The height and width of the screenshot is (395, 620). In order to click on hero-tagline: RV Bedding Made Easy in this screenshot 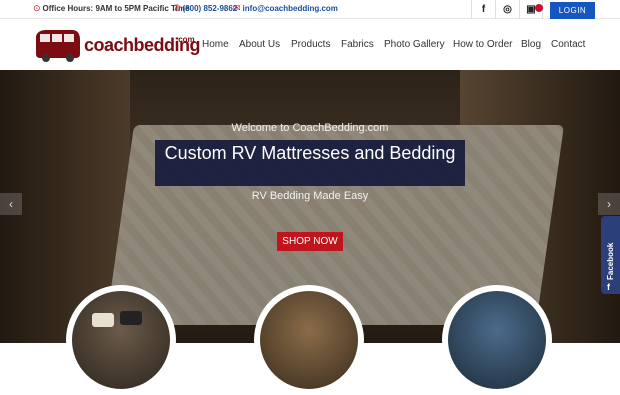, I will do `click(310, 196)`.